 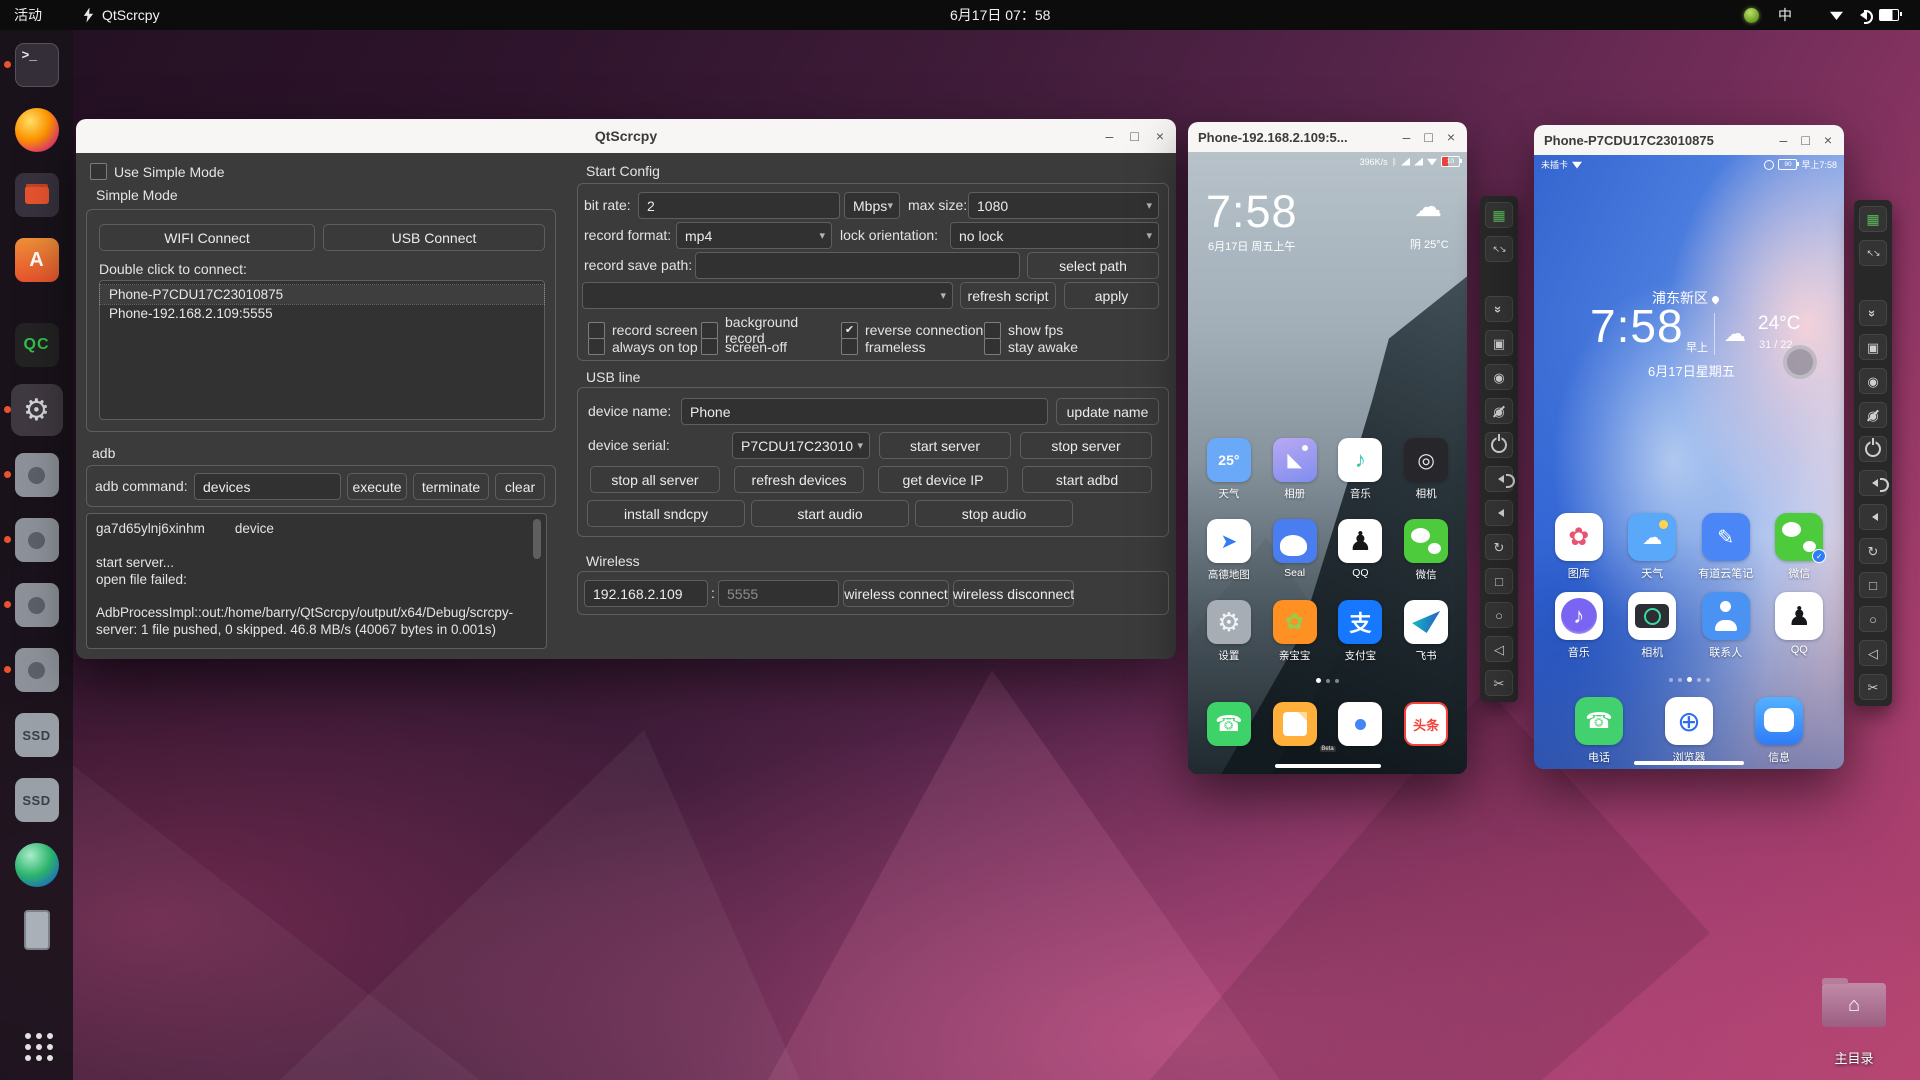 I want to click on hw-music-icon: ♪ 音乐, so click(x=1579, y=631).